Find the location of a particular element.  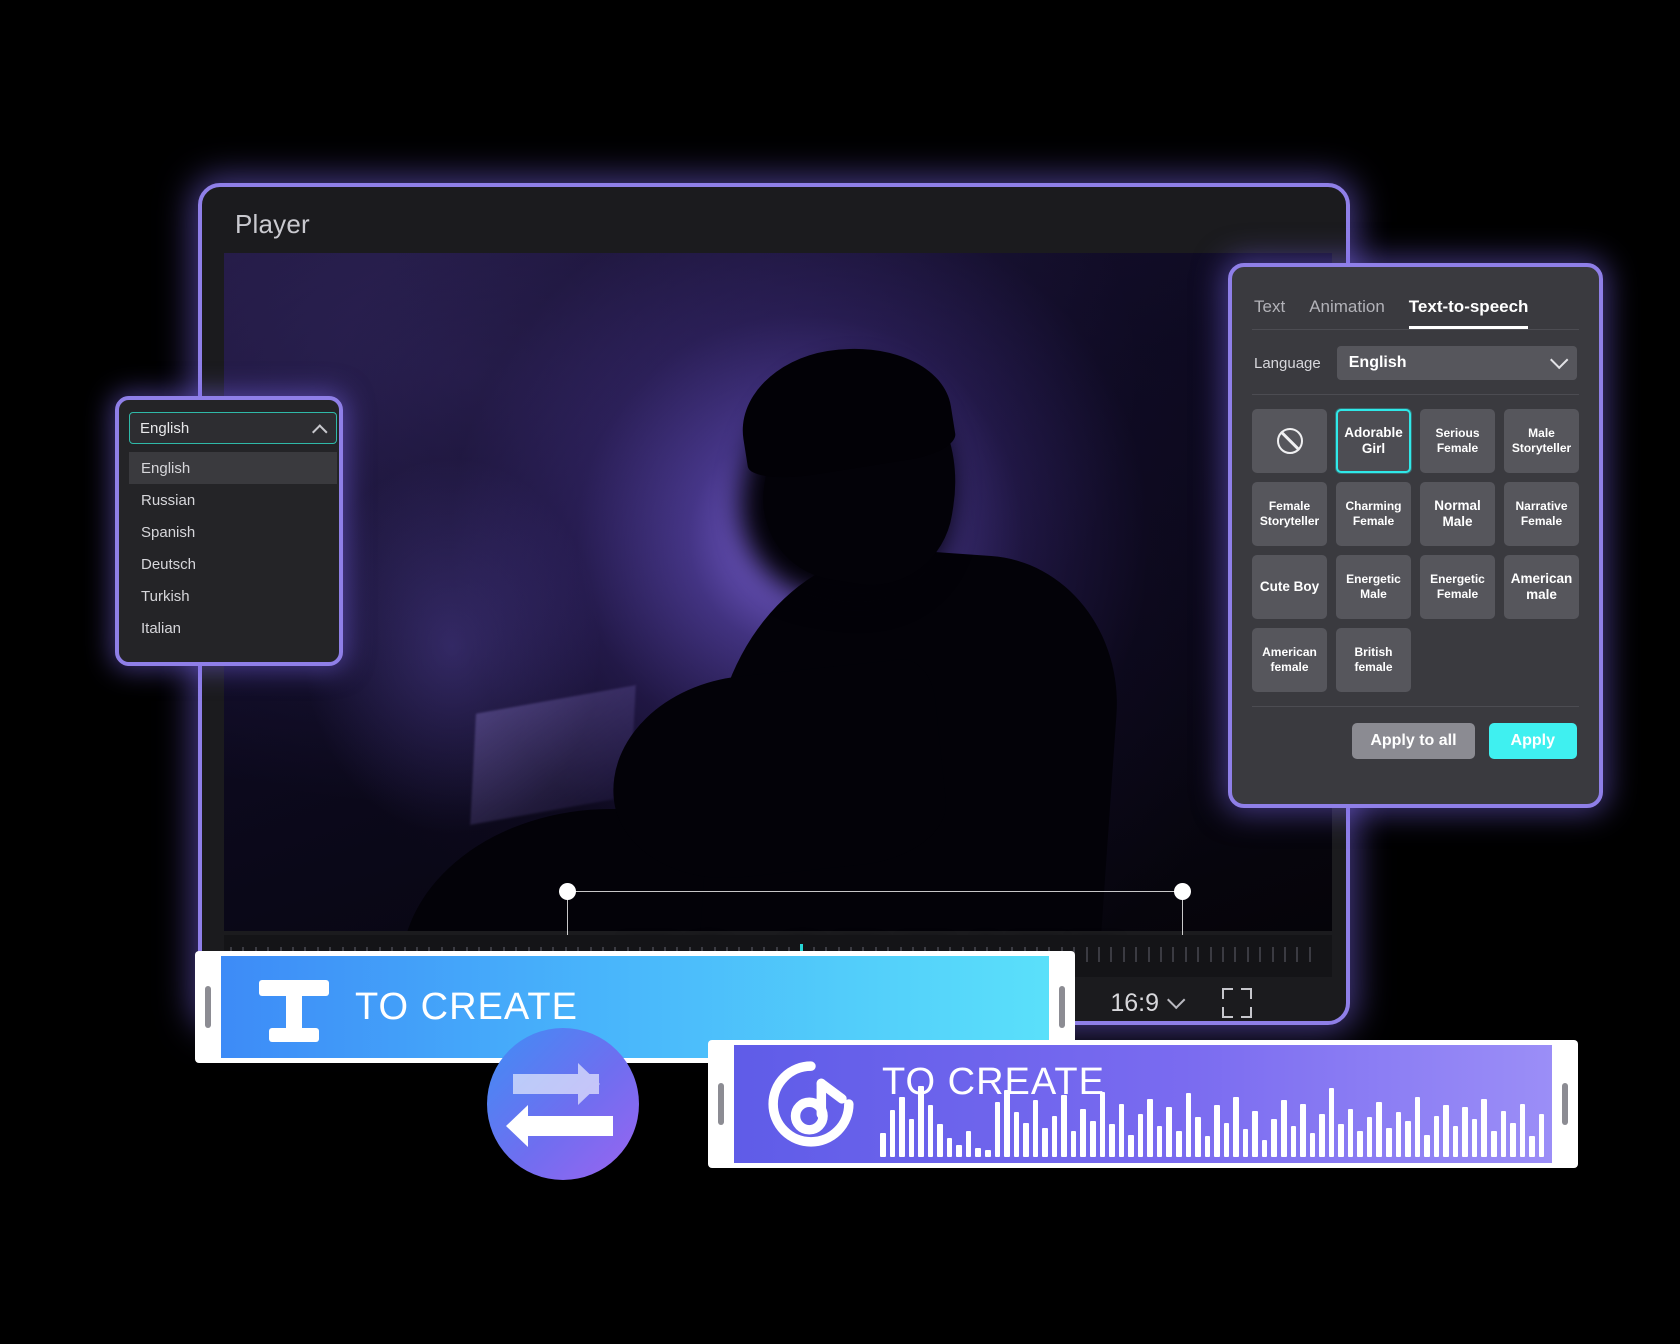

page-title: Player is located at coordinates (272, 224).